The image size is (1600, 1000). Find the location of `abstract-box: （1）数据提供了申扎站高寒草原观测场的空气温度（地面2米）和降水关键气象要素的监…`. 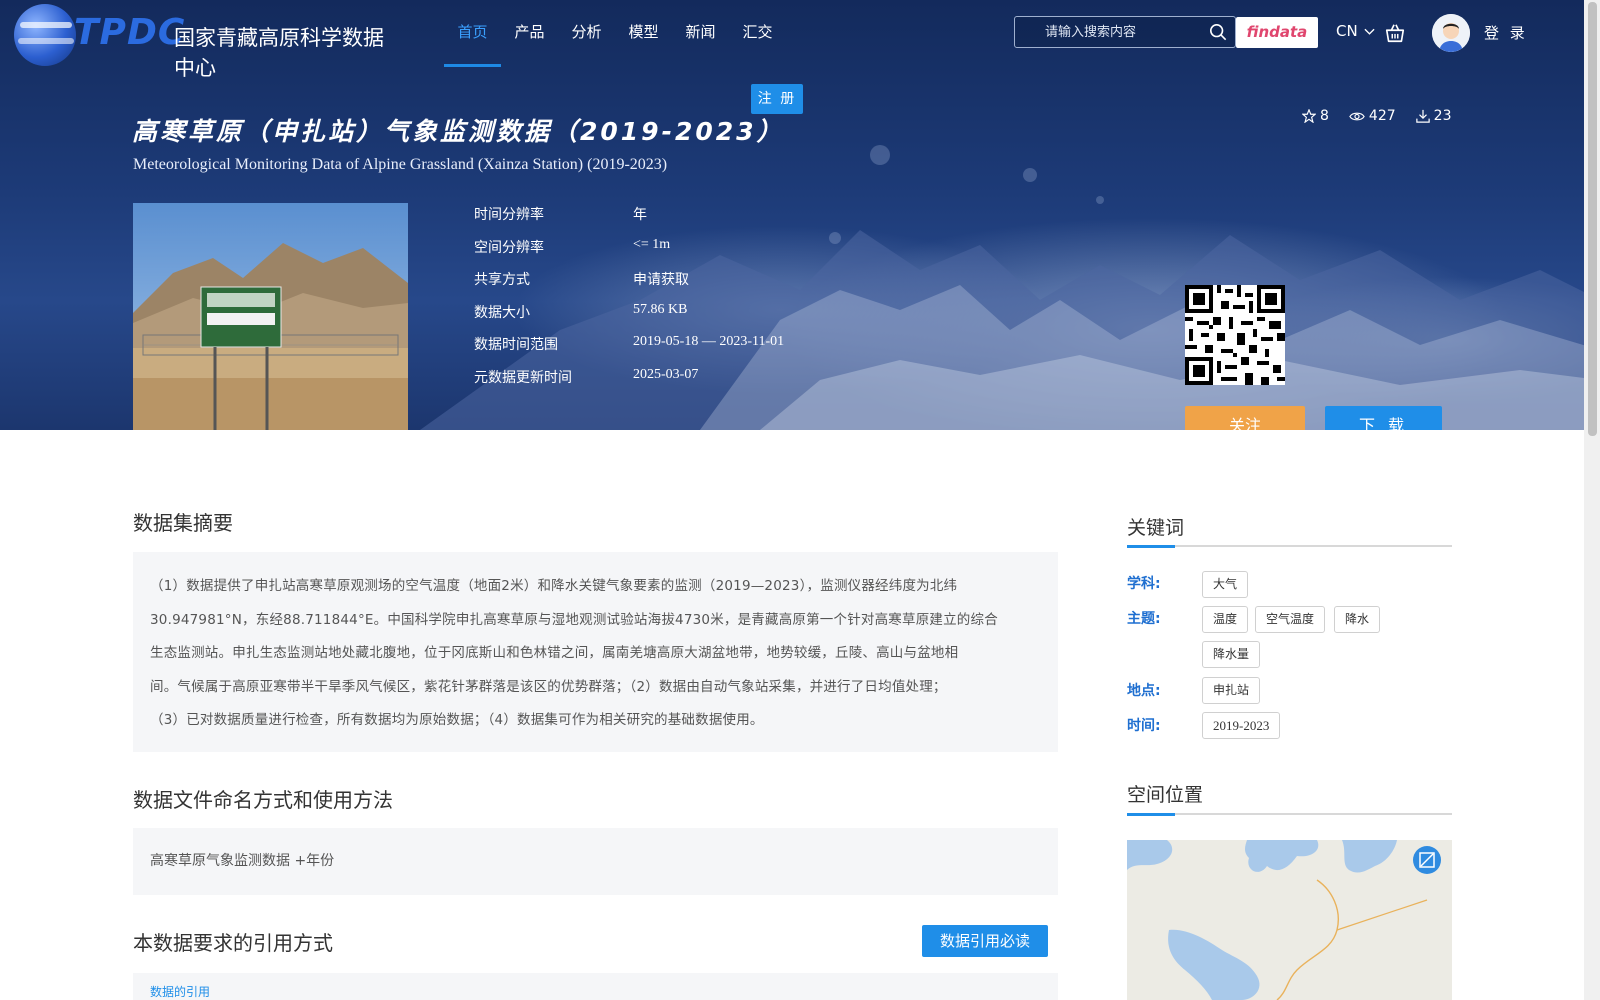

abstract-box: （1）数据提供了申扎站高寒草原观测场的空气温度（地面2米）和降水关键气象要素的监… is located at coordinates (595, 652).